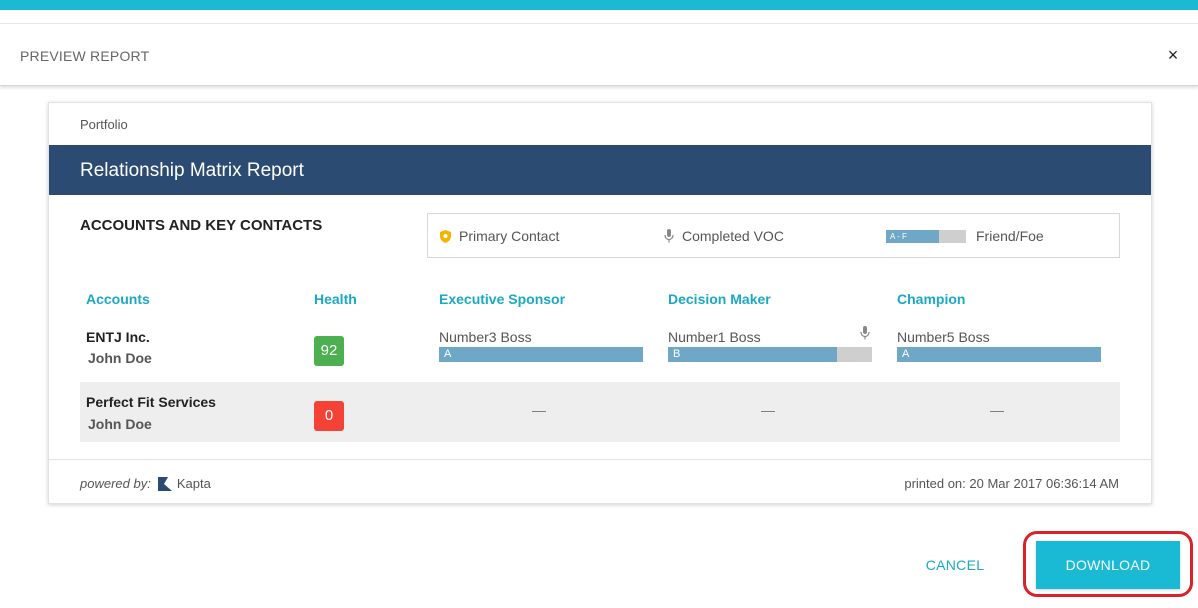  Describe the element at coordinates (768, 410) in the screenshot. I see `empty-decision-maker: —` at that location.